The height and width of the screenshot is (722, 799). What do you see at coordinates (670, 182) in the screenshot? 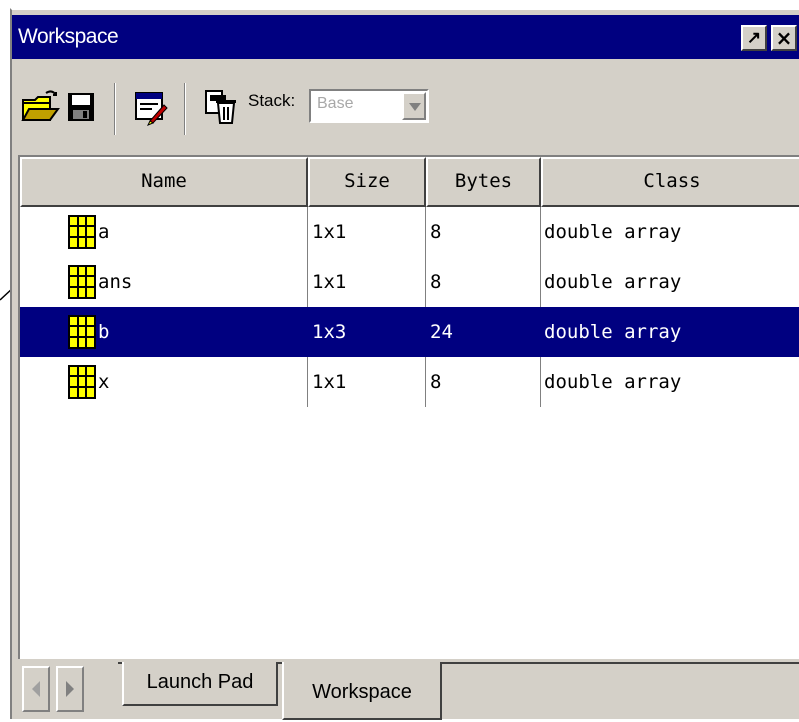
I see `column-header-class: Class` at bounding box center [670, 182].